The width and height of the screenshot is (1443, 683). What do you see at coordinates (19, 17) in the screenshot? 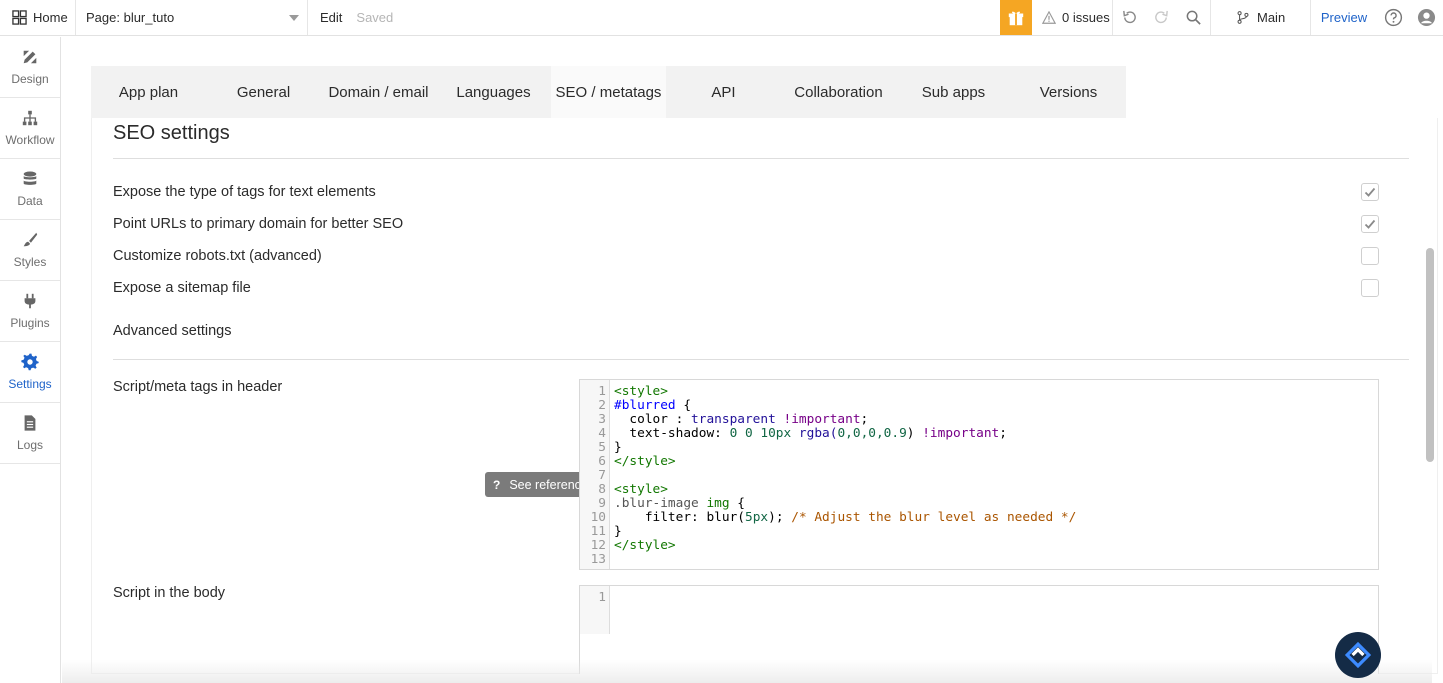
I see `grid-icon` at bounding box center [19, 17].